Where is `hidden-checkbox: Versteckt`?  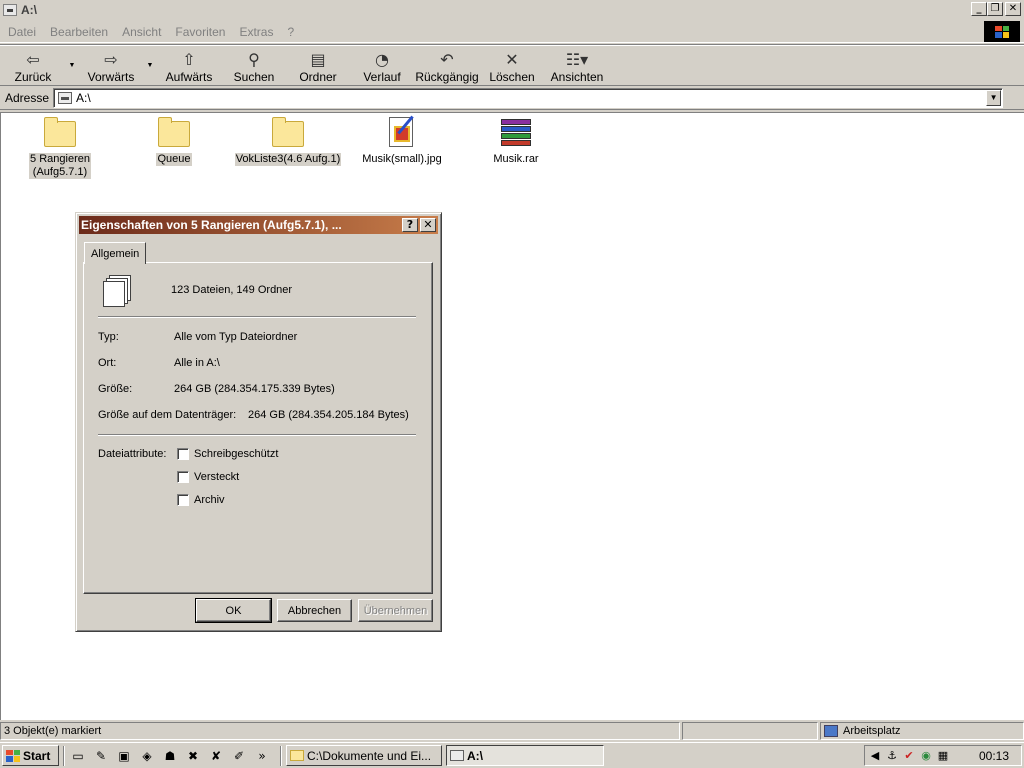 hidden-checkbox: Versteckt is located at coordinates (208, 477).